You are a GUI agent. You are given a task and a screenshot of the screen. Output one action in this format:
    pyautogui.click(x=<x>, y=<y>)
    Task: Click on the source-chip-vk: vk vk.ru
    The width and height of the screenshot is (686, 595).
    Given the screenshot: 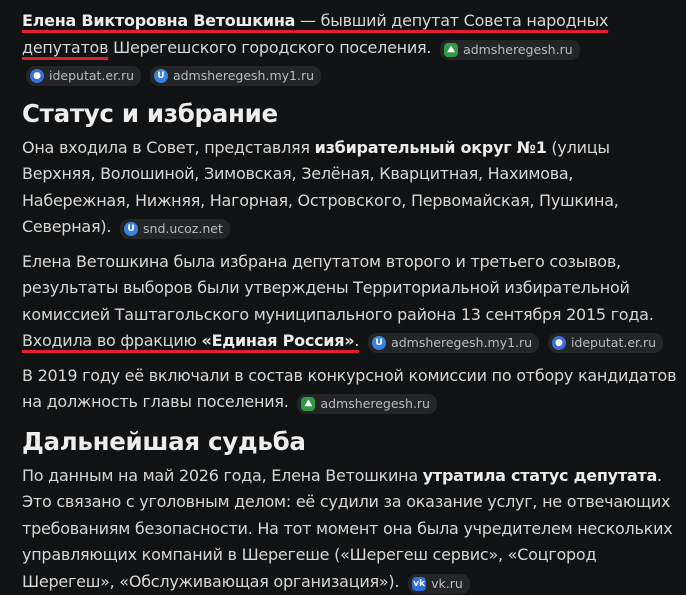 What is the action you would take?
    pyautogui.click(x=439, y=584)
    